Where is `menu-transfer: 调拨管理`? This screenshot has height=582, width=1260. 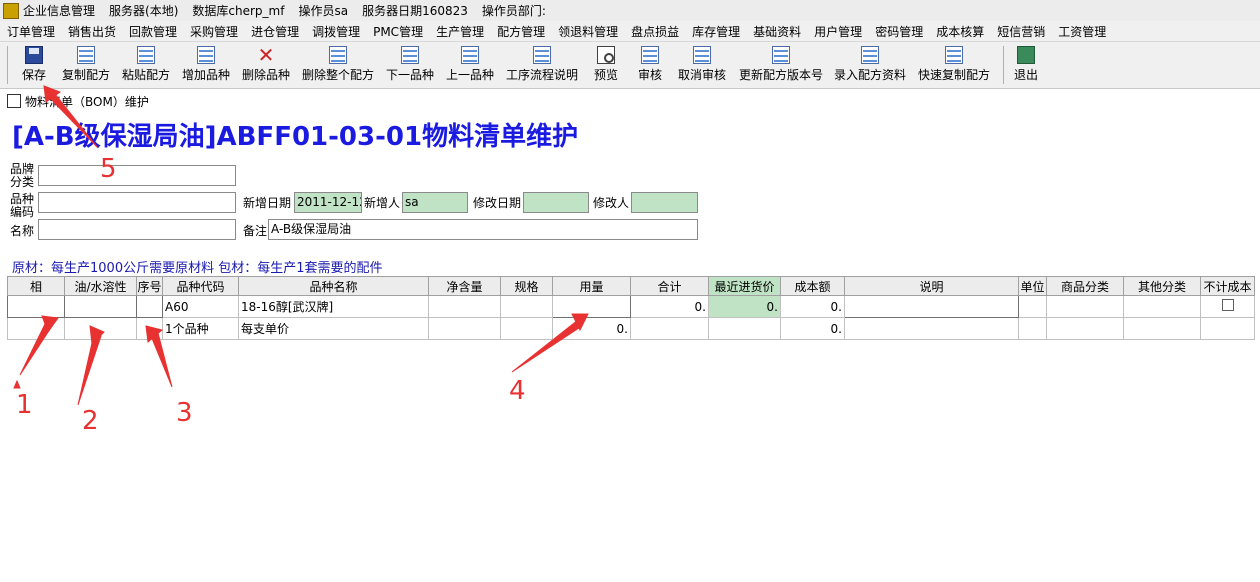
menu-transfer: 调拨管理 is located at coordinates (335, 31).